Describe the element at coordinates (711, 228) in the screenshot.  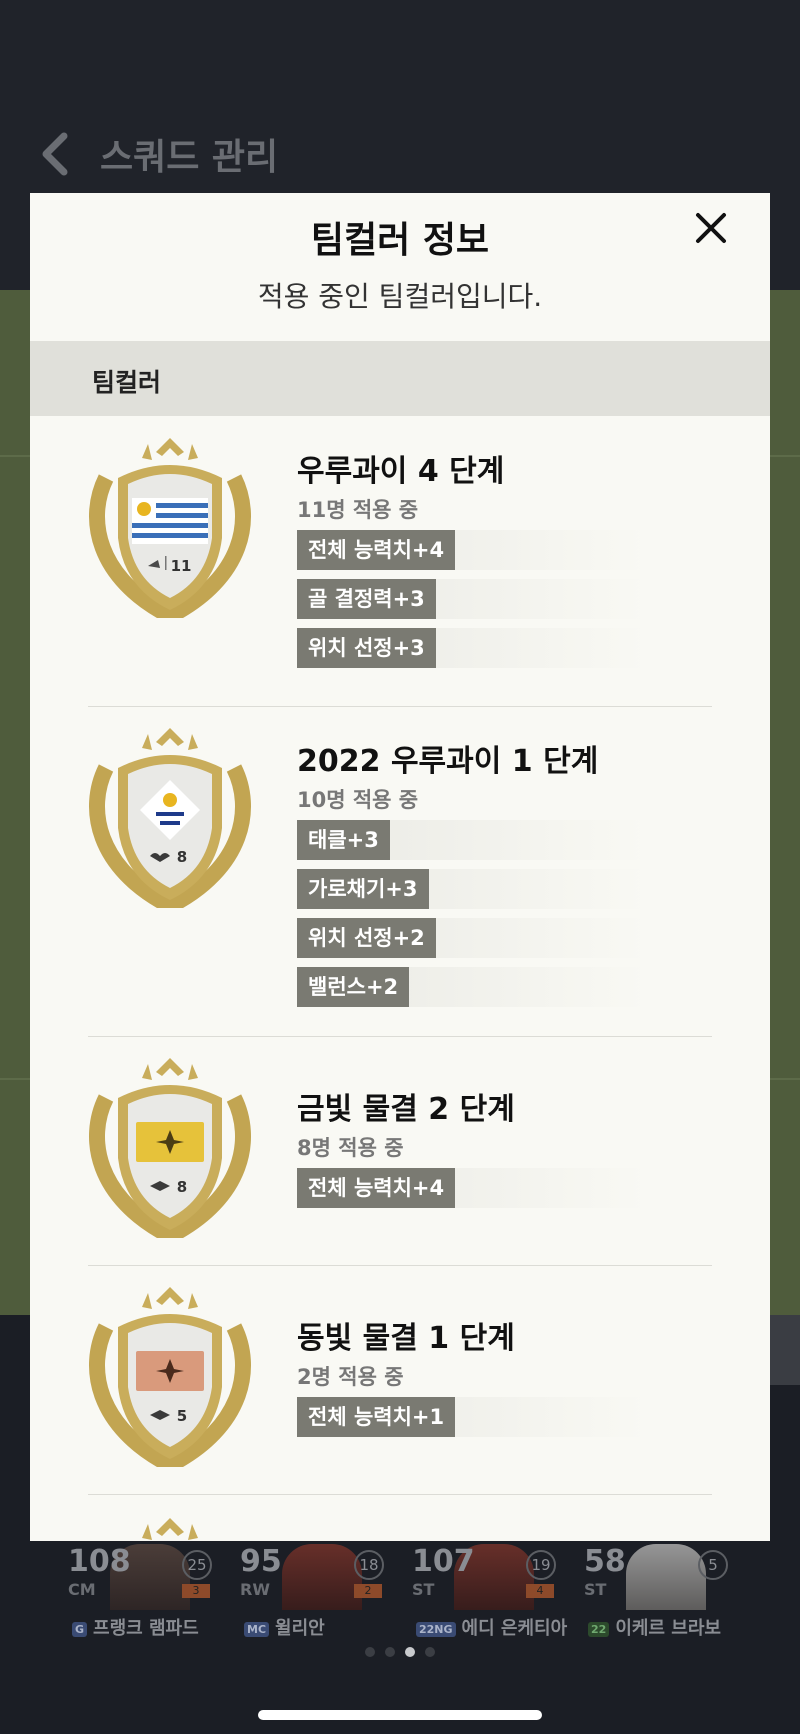
I see `close-icon` at that location.